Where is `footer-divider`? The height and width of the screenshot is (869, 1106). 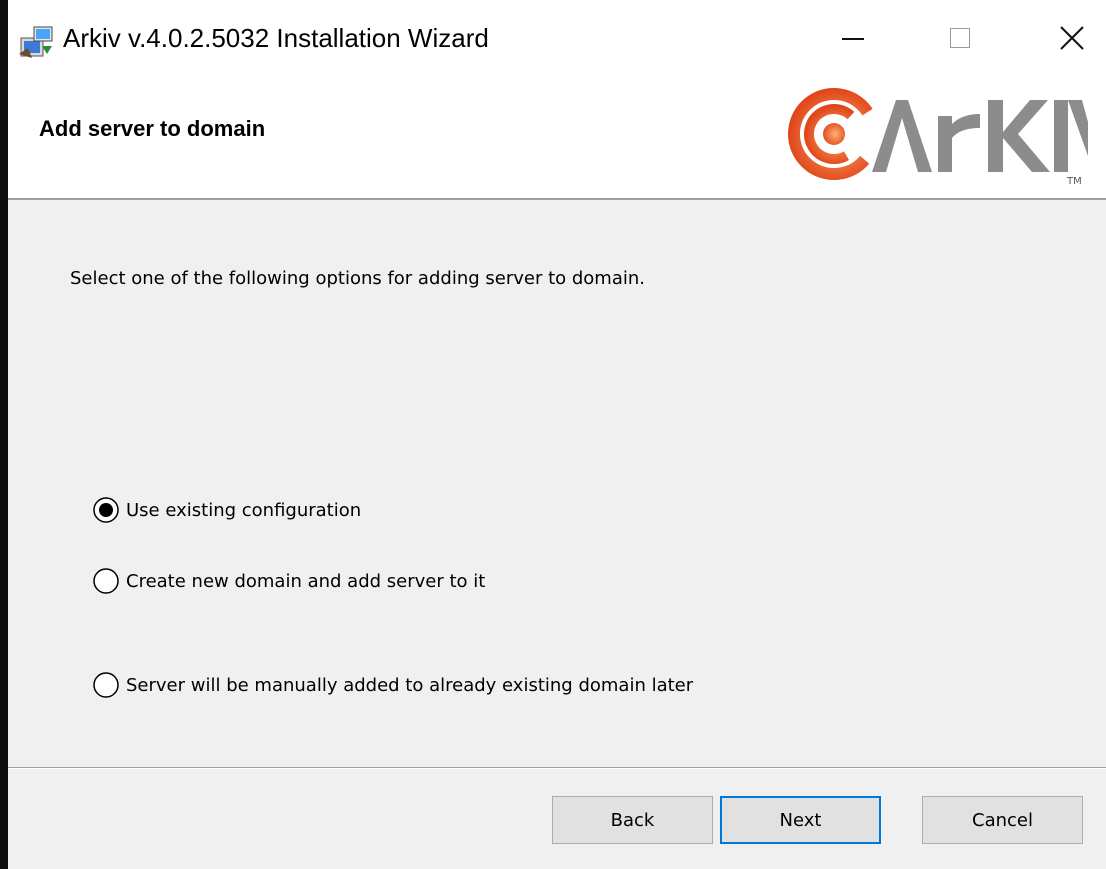 footer-divider is located at coordinates (557, 768).